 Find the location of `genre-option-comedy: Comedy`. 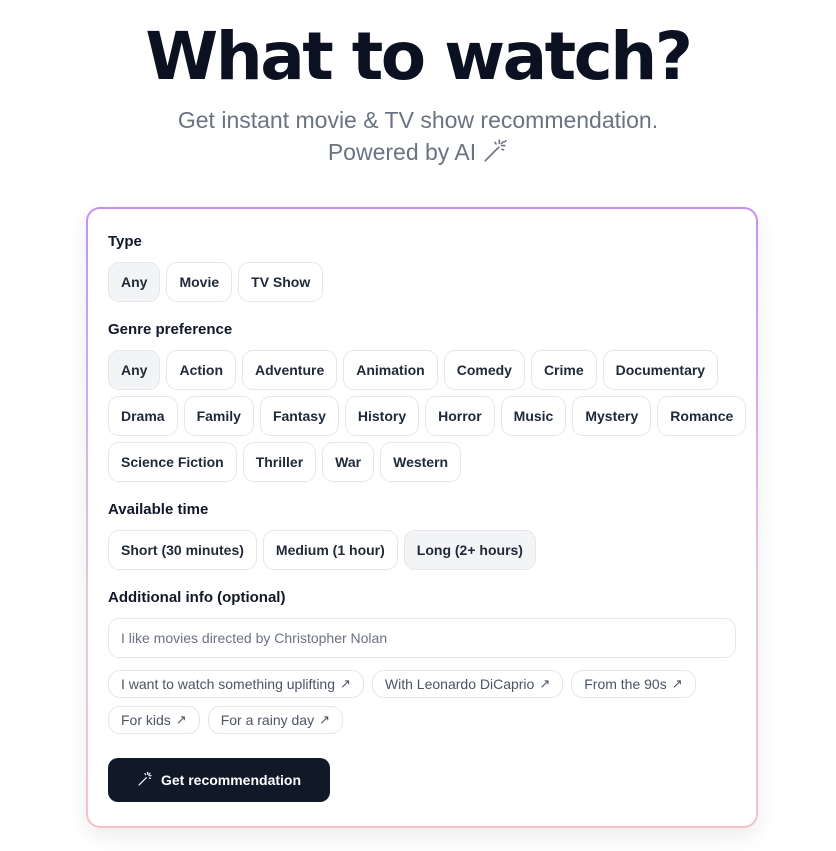

genre-option-comedy: Comedy is located at coordinates (484, 370).